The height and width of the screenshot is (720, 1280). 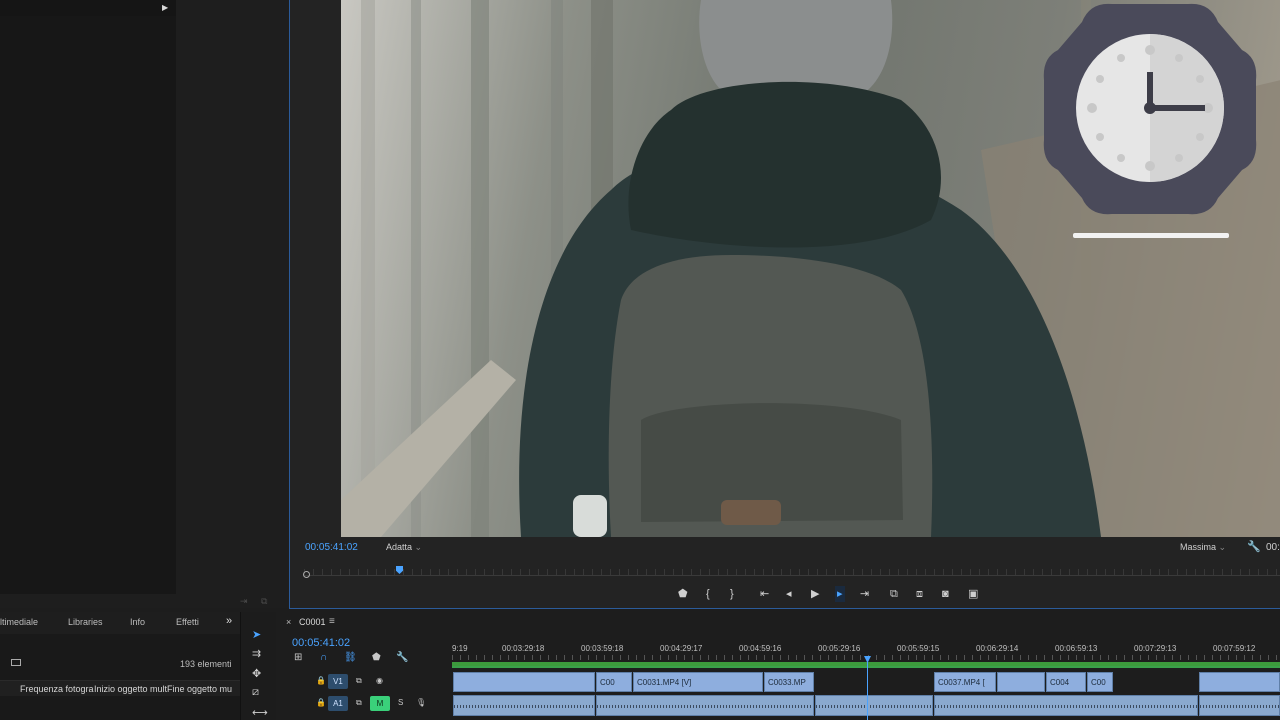 I want to click on column-media-start: Inizio oggetto mult, so click(x=130, y=689).